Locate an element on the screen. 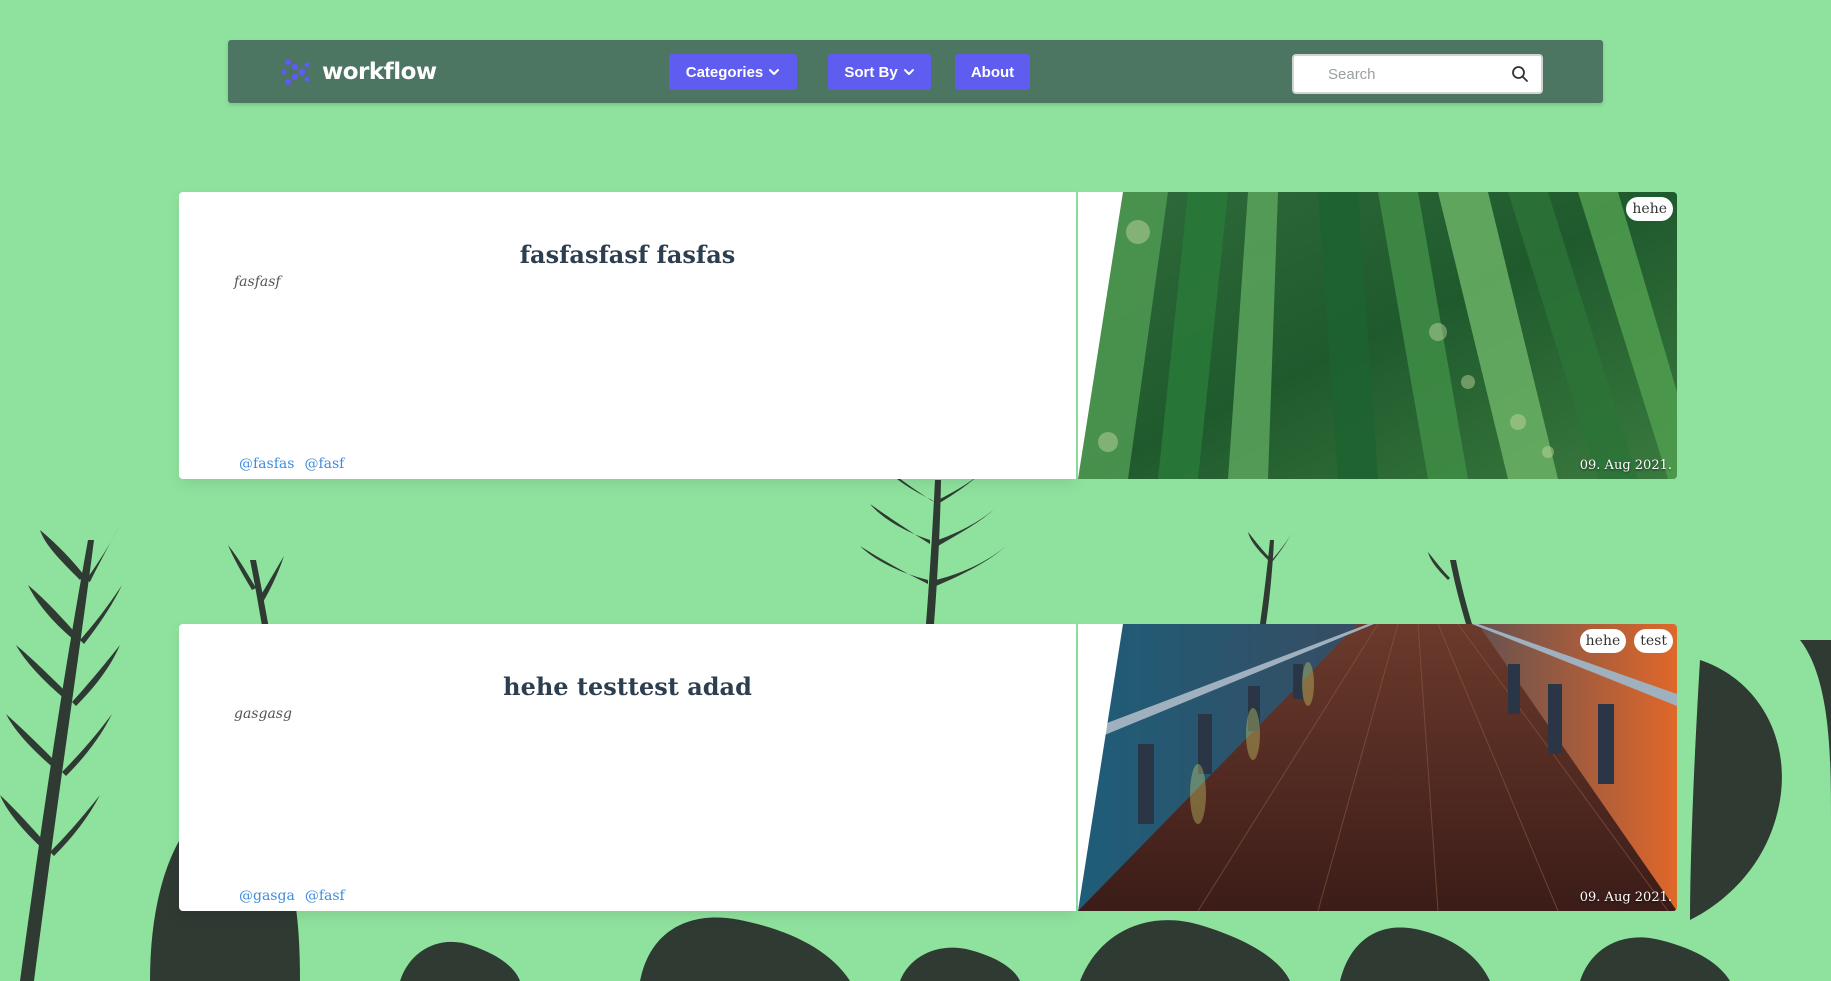  post-badges: hehe test is located at coordinates (1626, 641).